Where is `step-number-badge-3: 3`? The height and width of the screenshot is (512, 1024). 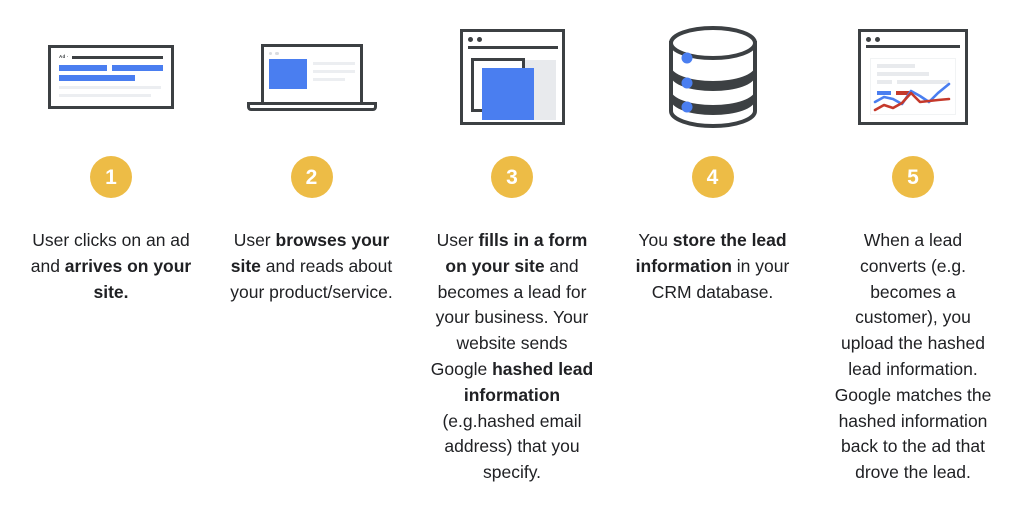
step-number-badge-3: 3 is located at coordinates (512, 177).